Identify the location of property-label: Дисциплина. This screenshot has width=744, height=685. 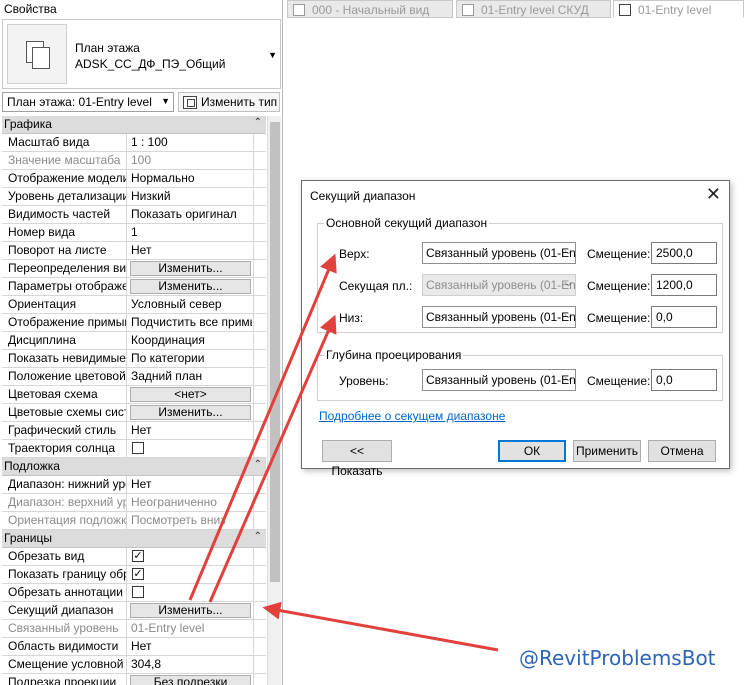
(64, 340).